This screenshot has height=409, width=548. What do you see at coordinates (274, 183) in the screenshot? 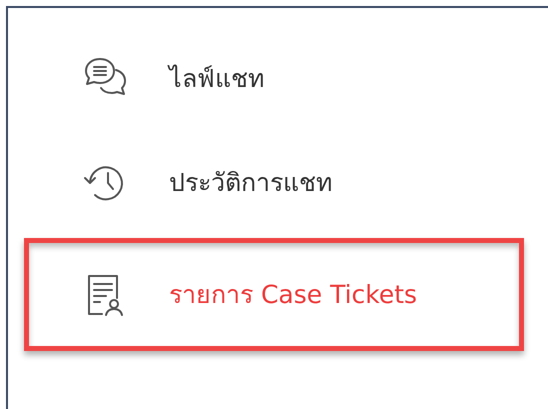
I see `menu-item: ประวัติการแชท` at bounding box center [274, 183].